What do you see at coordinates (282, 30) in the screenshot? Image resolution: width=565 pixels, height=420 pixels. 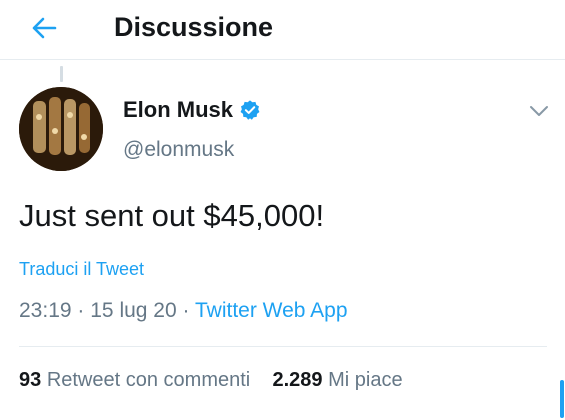 I see `top-app-bar: Discussione` at bounding box center [282, 30].